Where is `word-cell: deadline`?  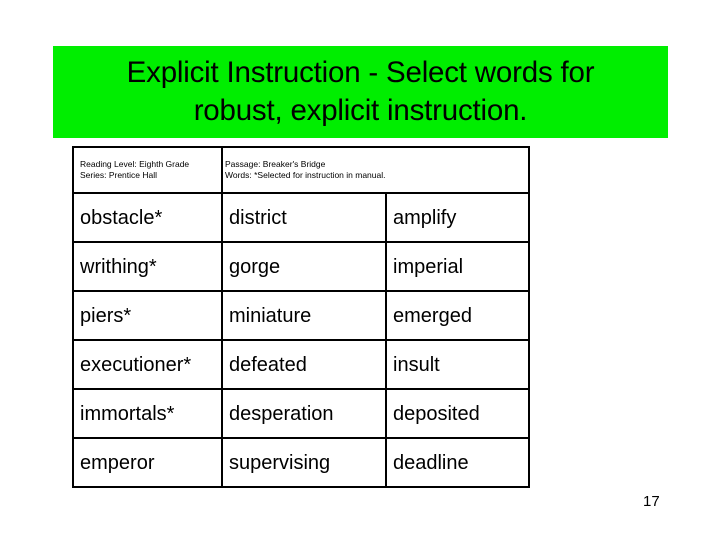 word-cell: deadline is located at coordinates (457, 462).